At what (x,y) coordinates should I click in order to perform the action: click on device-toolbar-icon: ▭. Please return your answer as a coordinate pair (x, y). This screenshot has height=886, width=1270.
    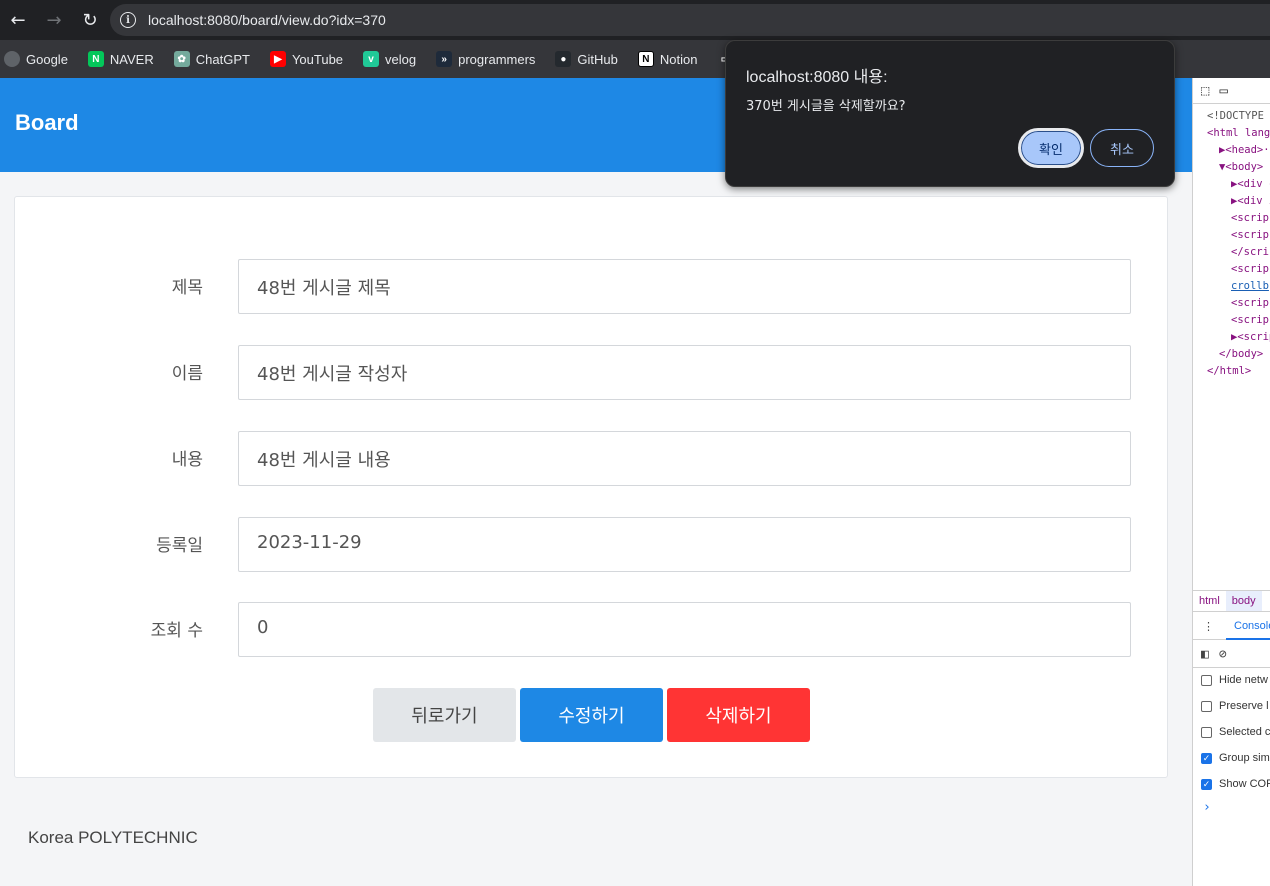
    Looking at the image, I should click on (1223, 91).